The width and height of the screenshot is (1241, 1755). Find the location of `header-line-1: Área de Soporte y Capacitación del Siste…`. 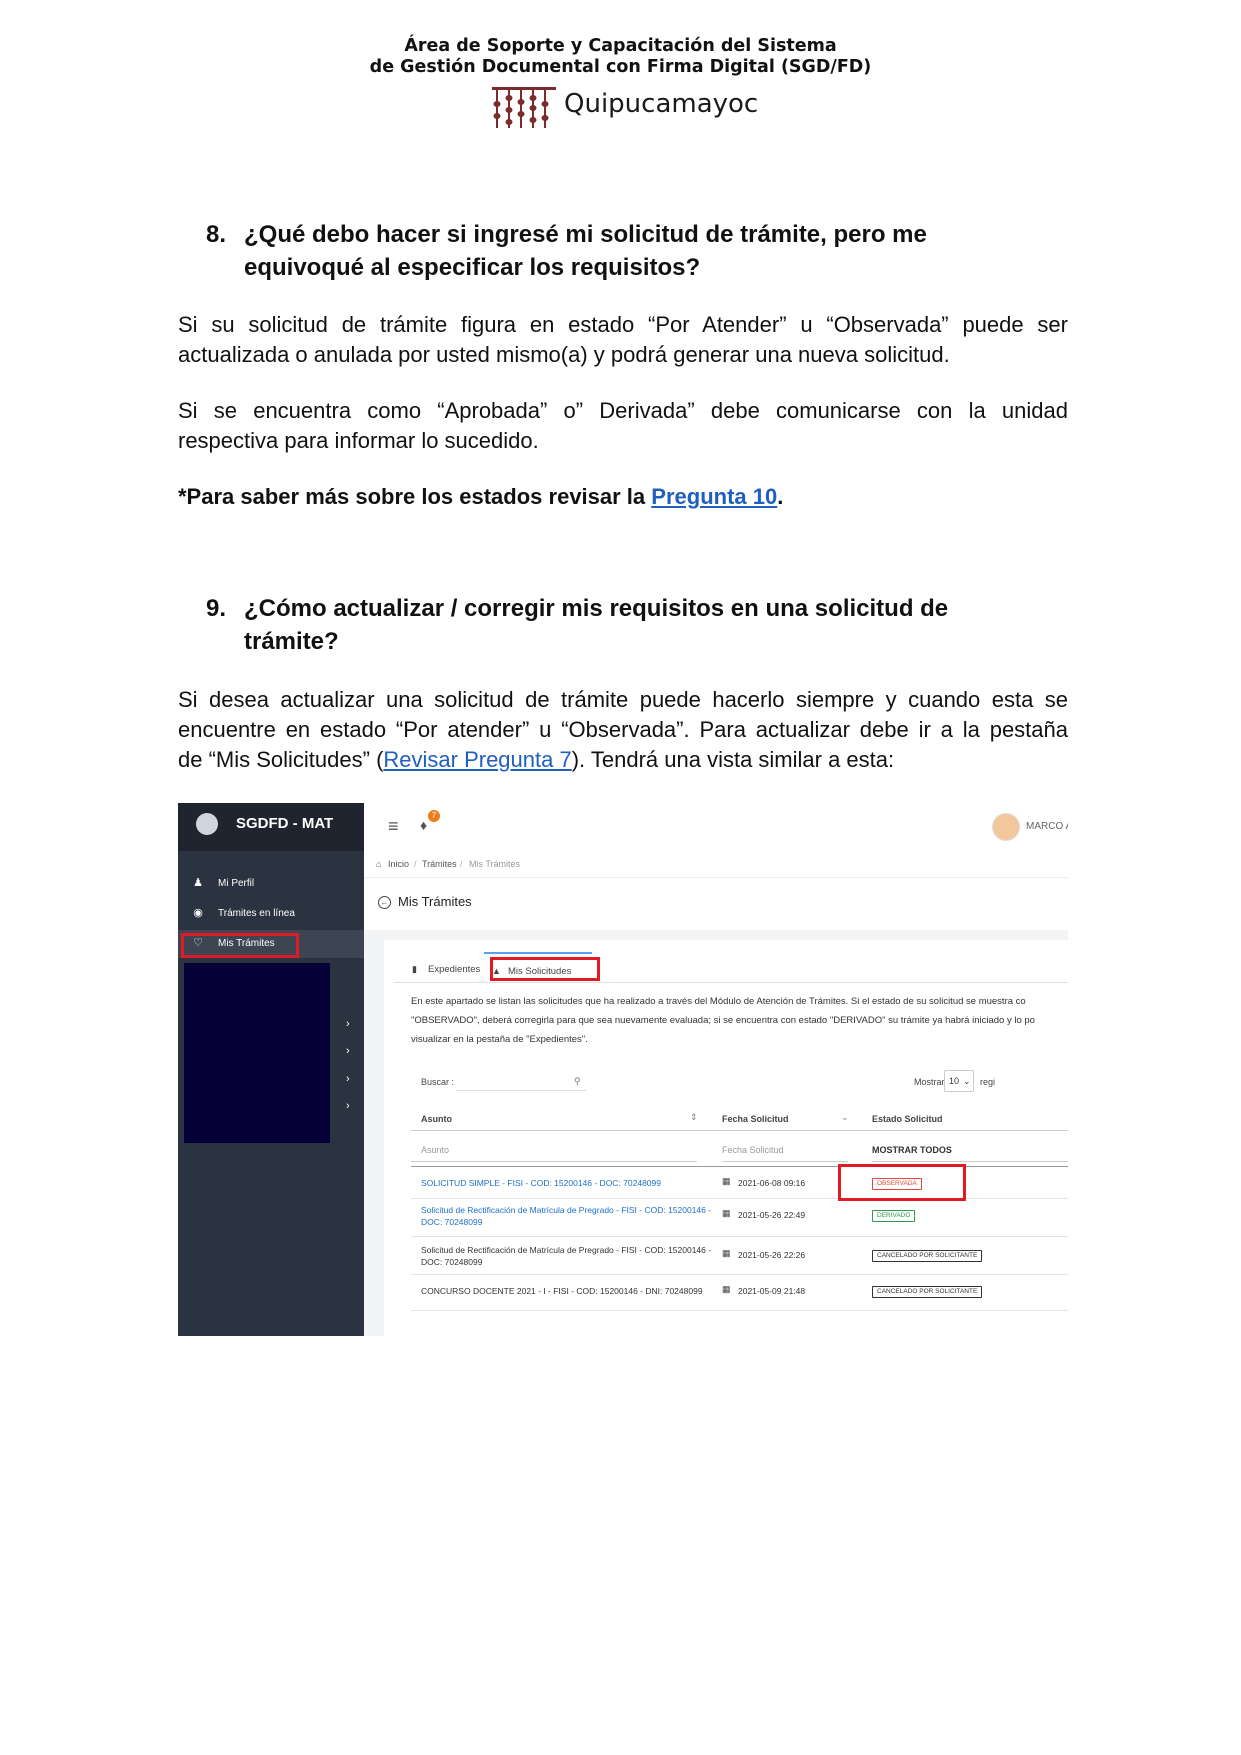

header-line-1: Área de Soporte y Capacitación del Siste… is located at coordinates (620, 46).